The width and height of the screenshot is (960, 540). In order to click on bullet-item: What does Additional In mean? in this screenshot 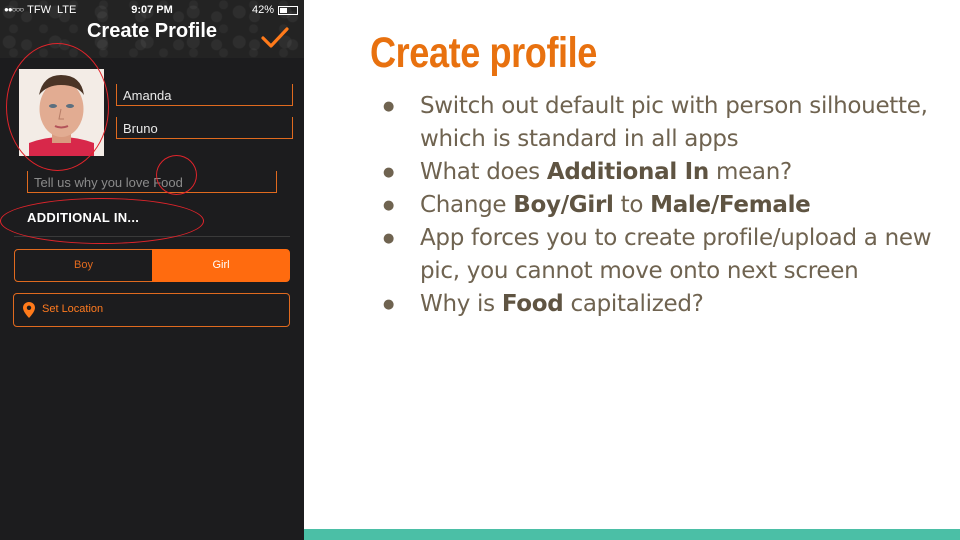, I will do `click(663, 172)`.